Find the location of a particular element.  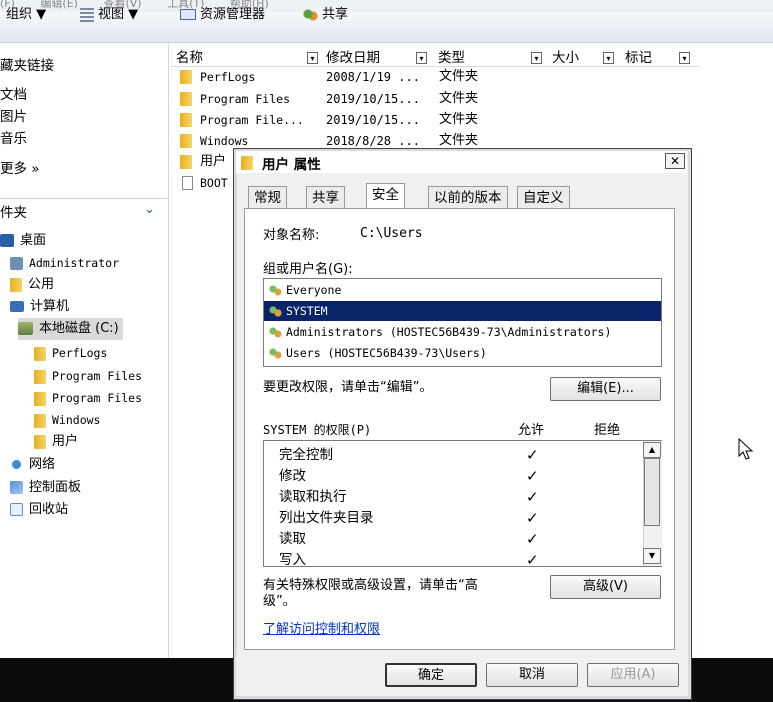

file-row: BOOT is located at coordinates (207, 183).